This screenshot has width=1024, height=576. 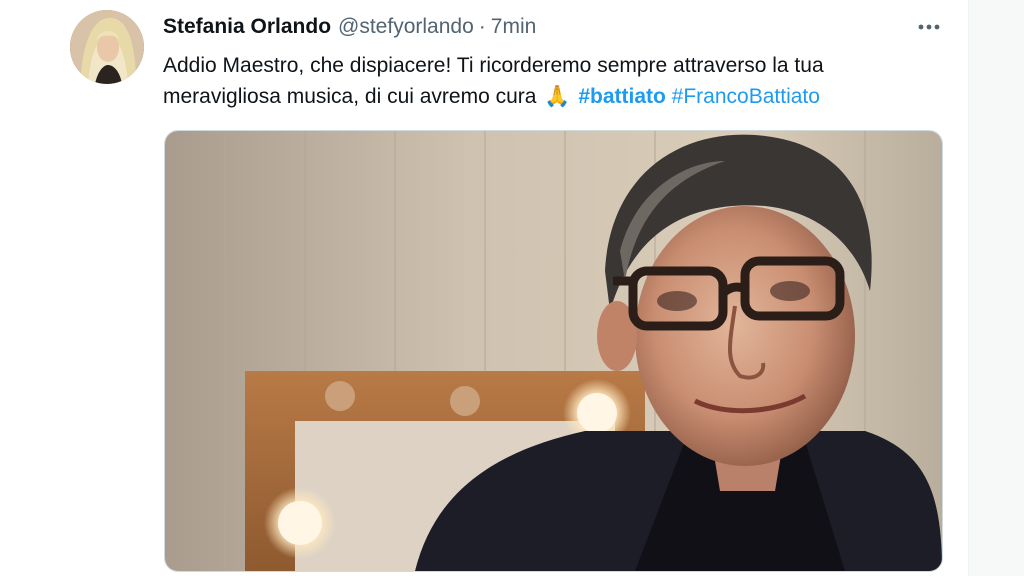 I want to click on user-handle: @stefyorlando, so click(x=406, y=27).